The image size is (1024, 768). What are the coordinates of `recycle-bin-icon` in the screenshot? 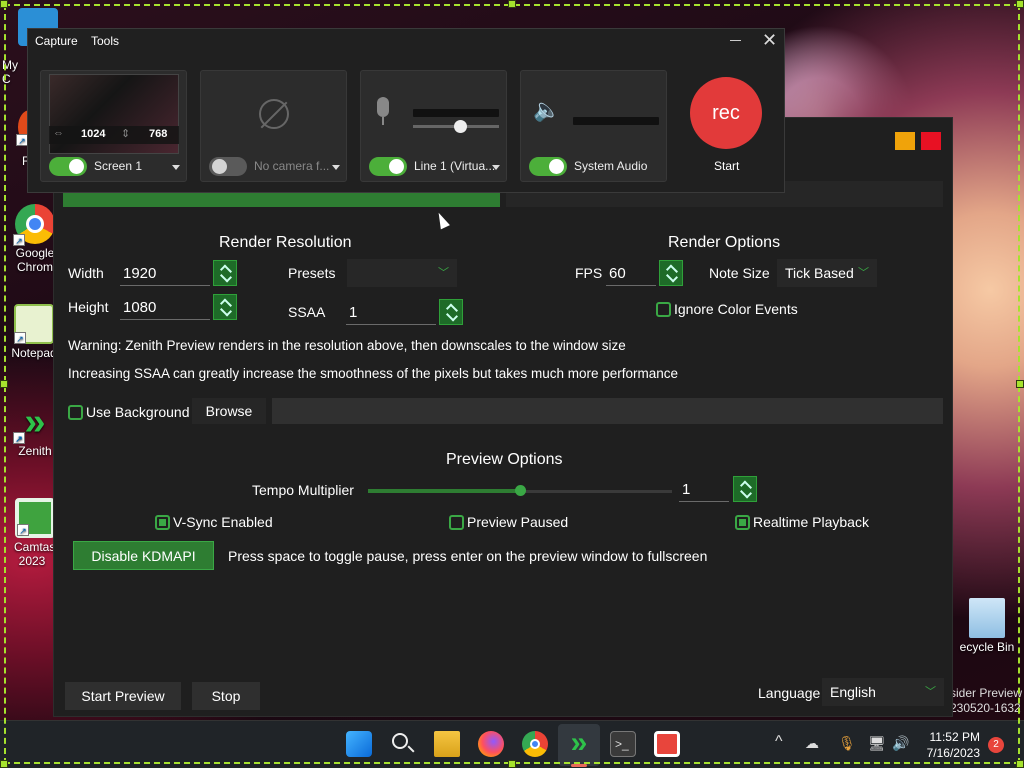 It's located at (987, 618).